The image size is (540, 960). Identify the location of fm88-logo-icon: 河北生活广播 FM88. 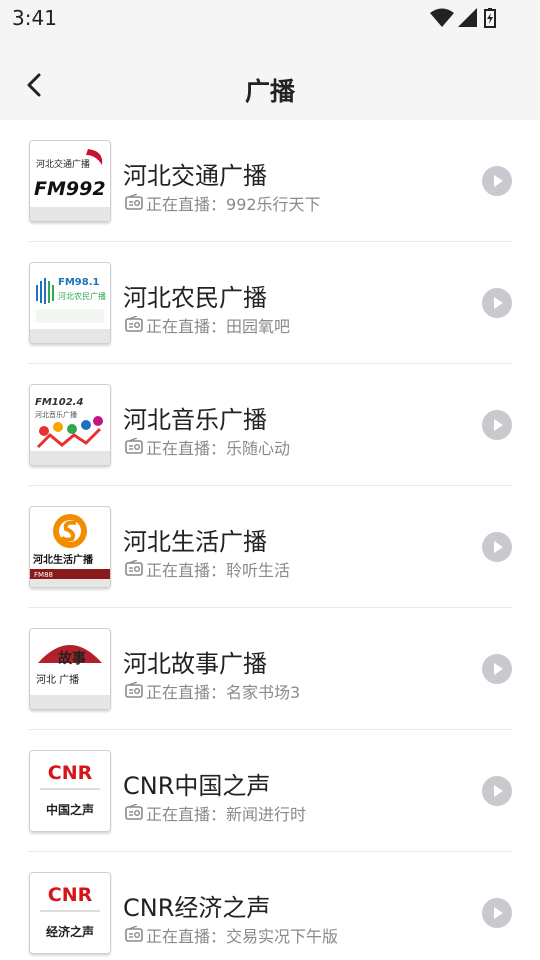
(70, 547).